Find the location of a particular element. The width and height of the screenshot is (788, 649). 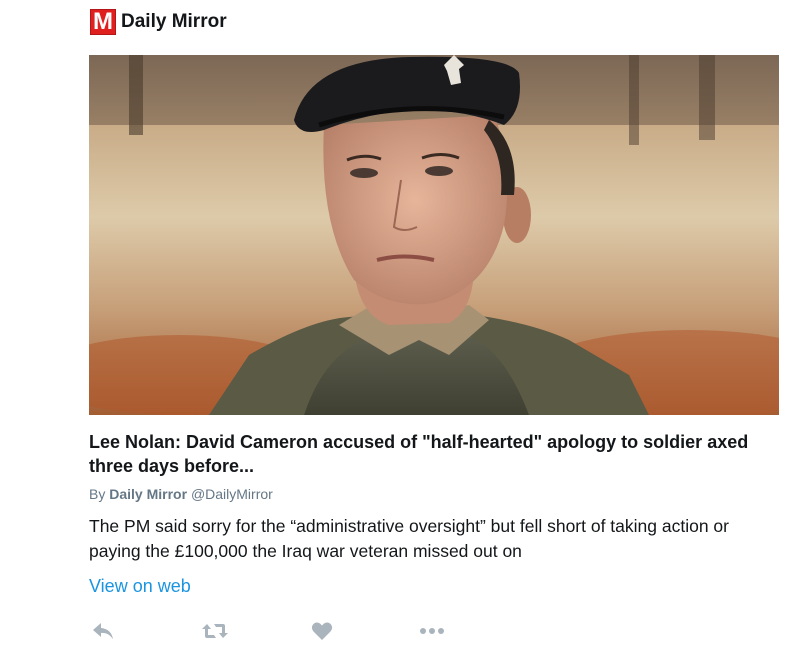

source-name: Daily Mirror is located at coordinates (174, 22).